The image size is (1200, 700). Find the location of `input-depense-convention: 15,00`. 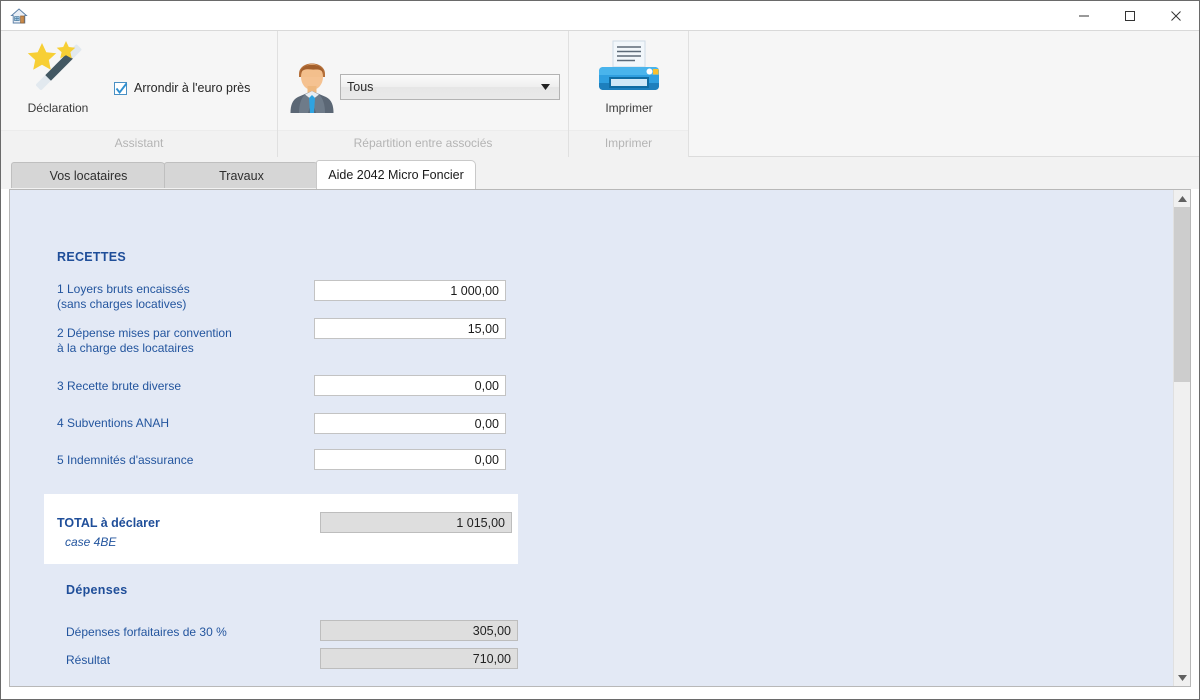

input-depense-convention: 15,00 is located at coordinates (410, 328).